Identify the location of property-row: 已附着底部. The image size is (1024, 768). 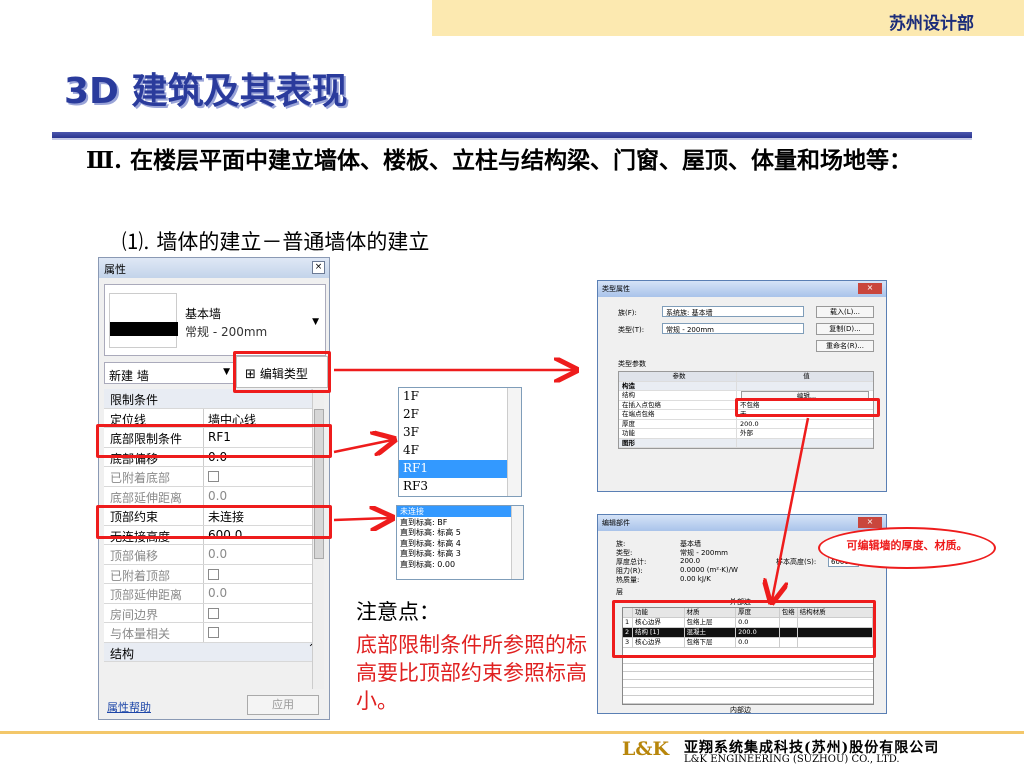
(213, 477).